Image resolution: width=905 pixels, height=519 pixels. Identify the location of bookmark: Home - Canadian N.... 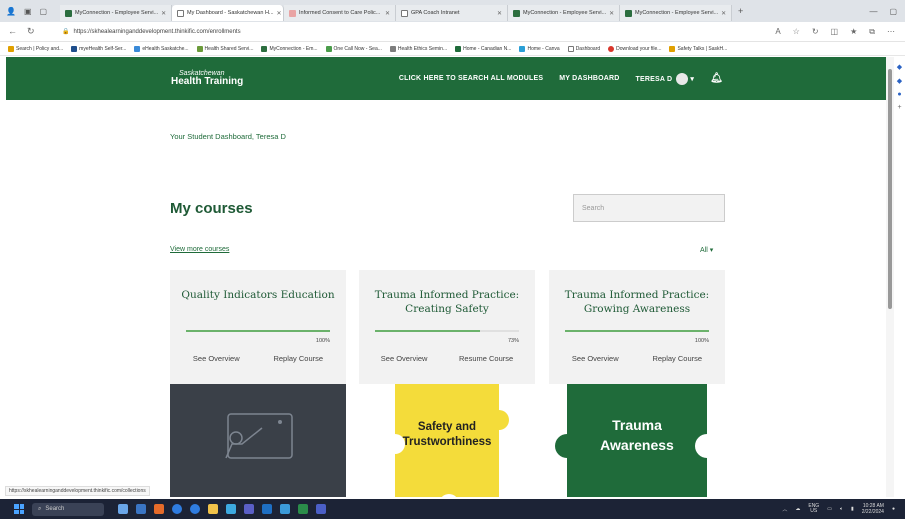
(483, 48).